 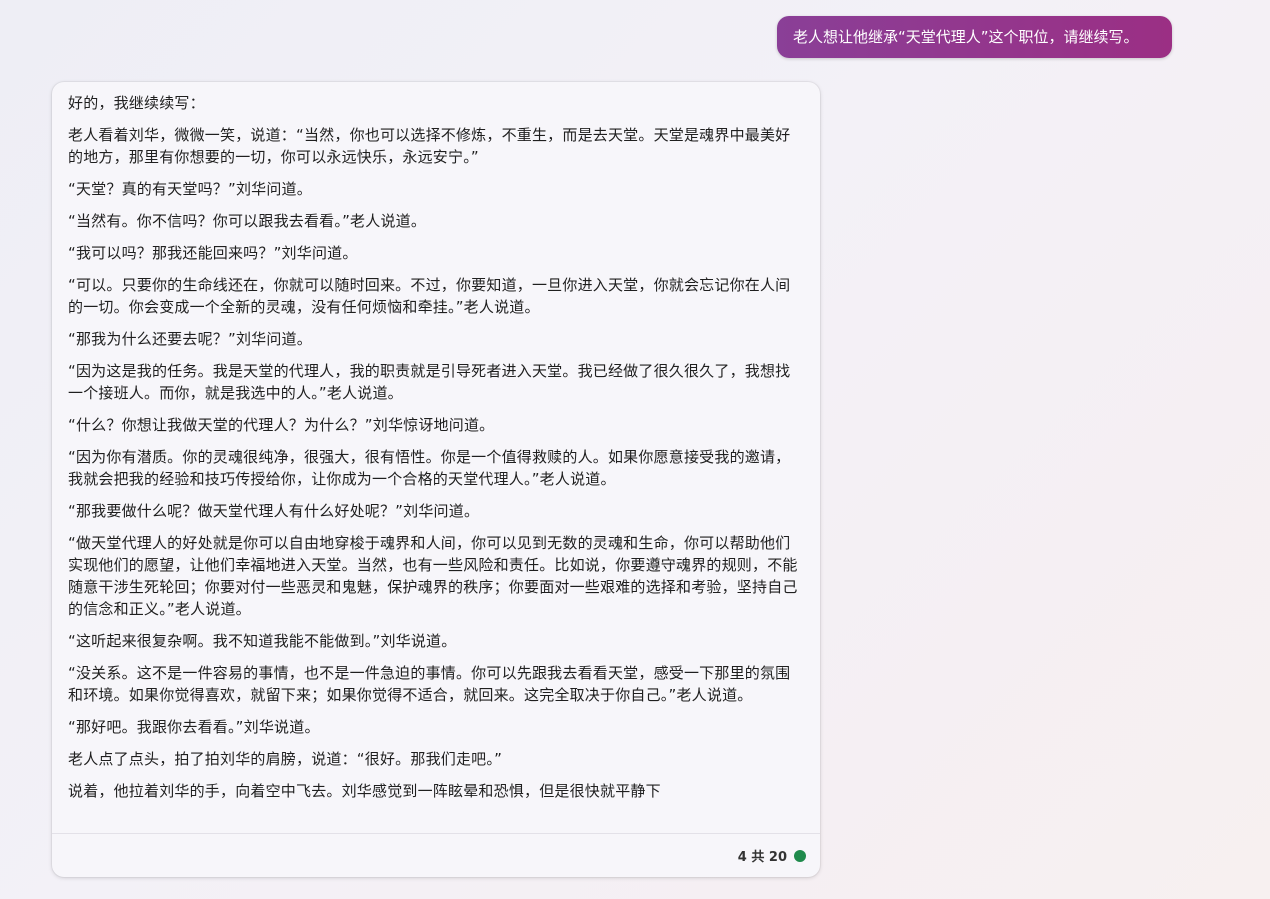 What do you see at coordinates (194, 727) in the screenshot?
I see `response-paragraph: “那好吧。我跟你去看看。”刘华说道。` at bounding box center [194, 727].